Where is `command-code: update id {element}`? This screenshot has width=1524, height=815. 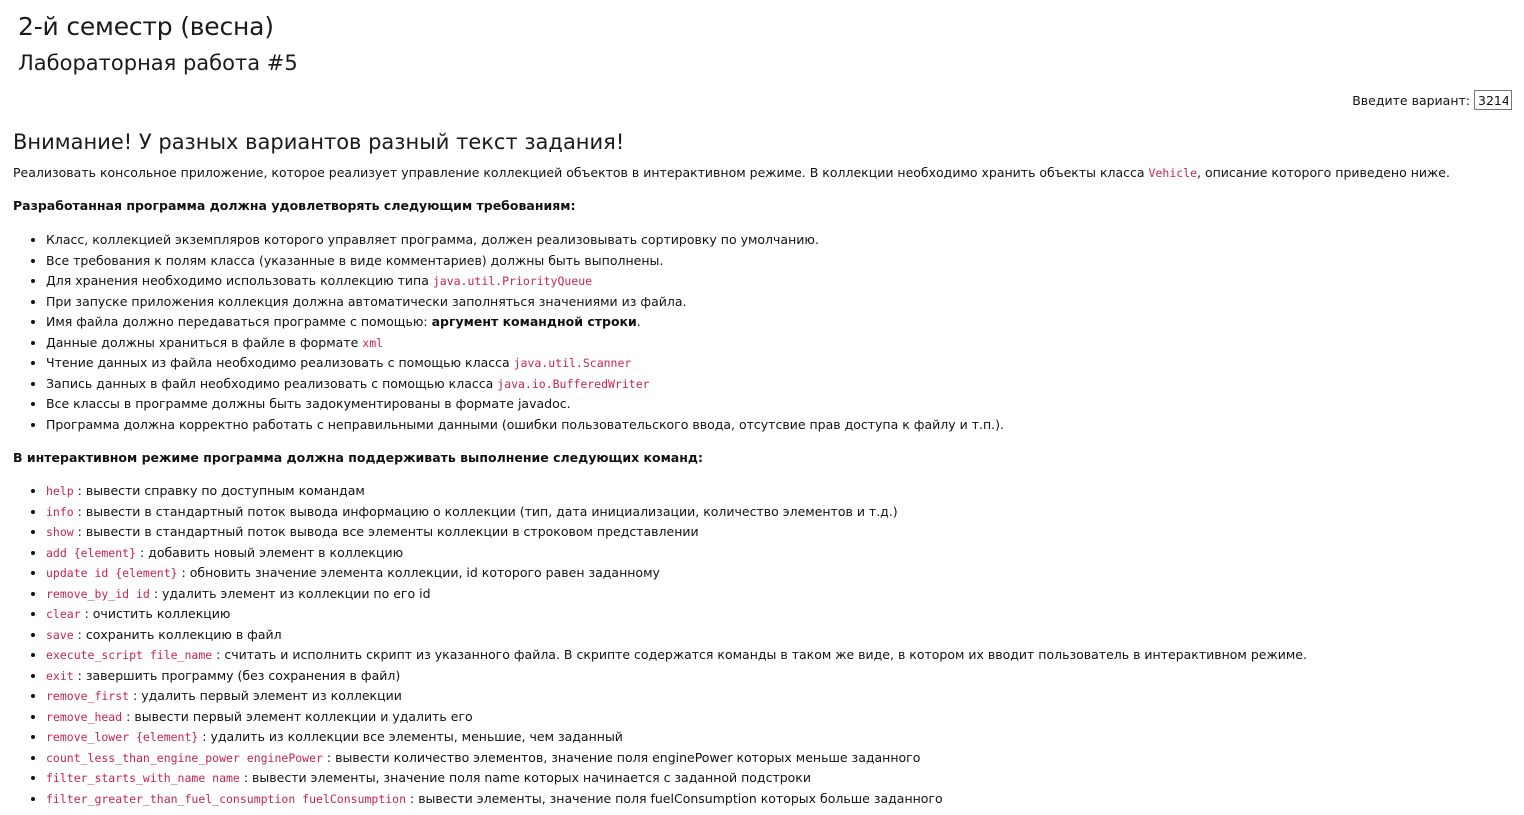 command-code: update id {element} is located at coordinates (112, 573).